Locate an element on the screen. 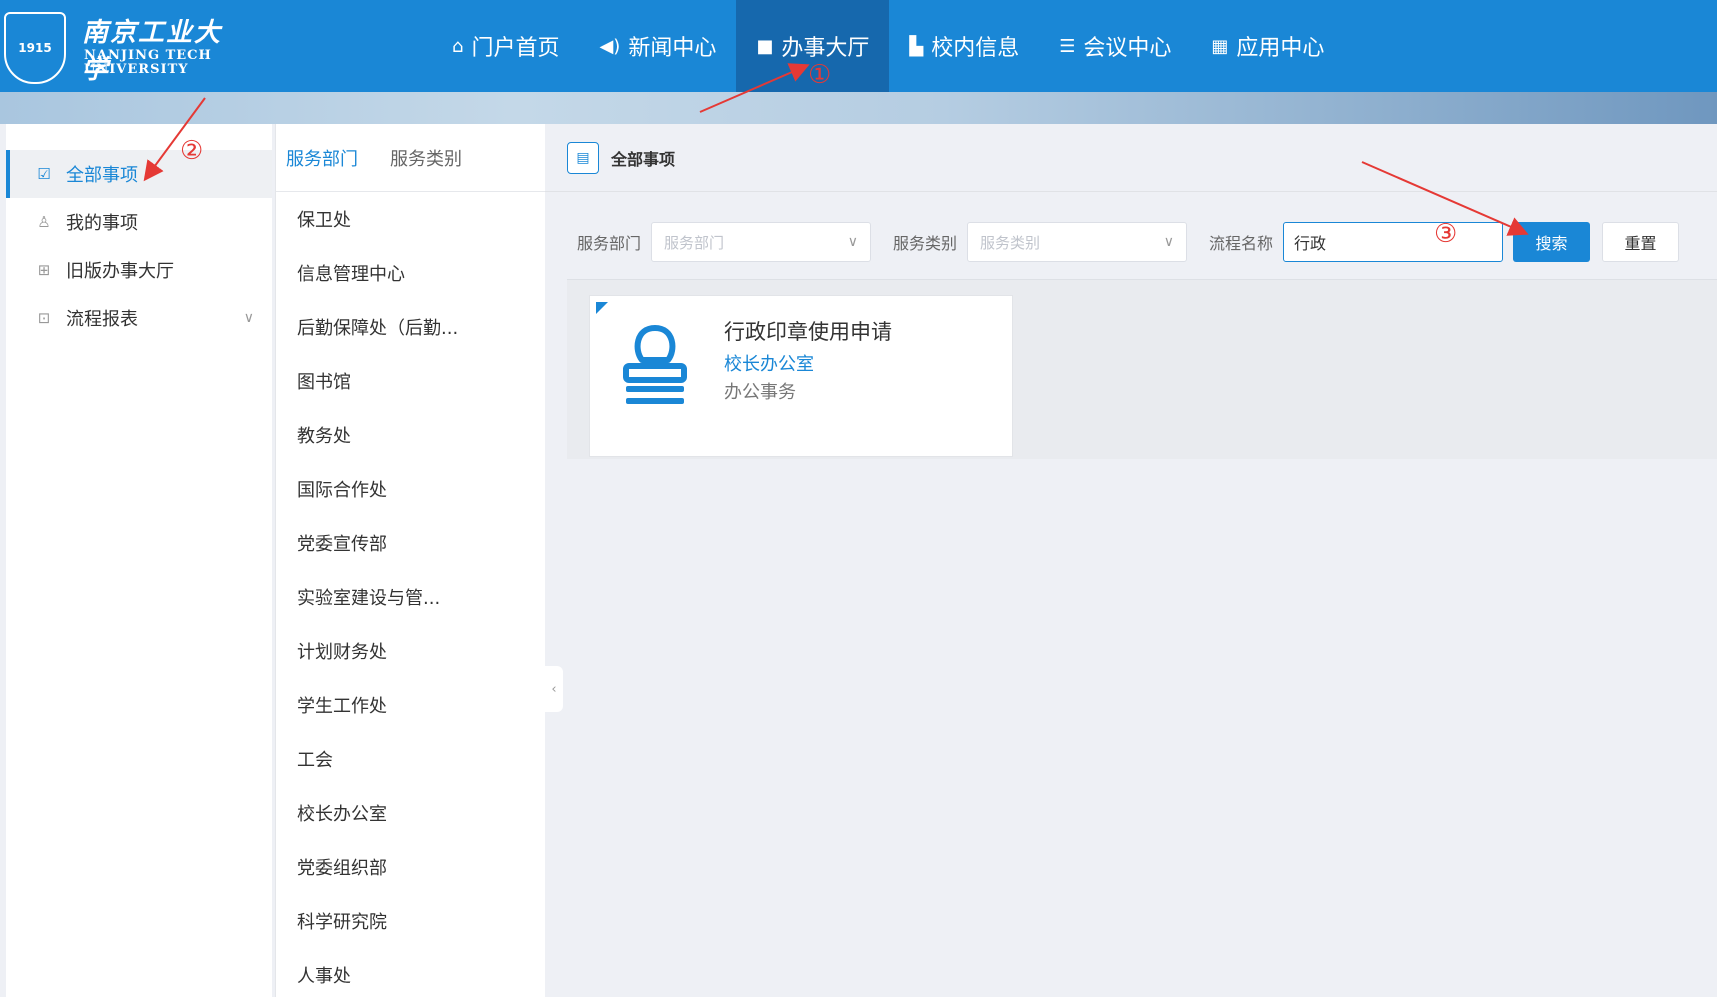 The width and height of the screenshot is (1717, 997). result-card: 行政印章使用申请 校长办公室 办公事务 is located at coordinates (801, 376).